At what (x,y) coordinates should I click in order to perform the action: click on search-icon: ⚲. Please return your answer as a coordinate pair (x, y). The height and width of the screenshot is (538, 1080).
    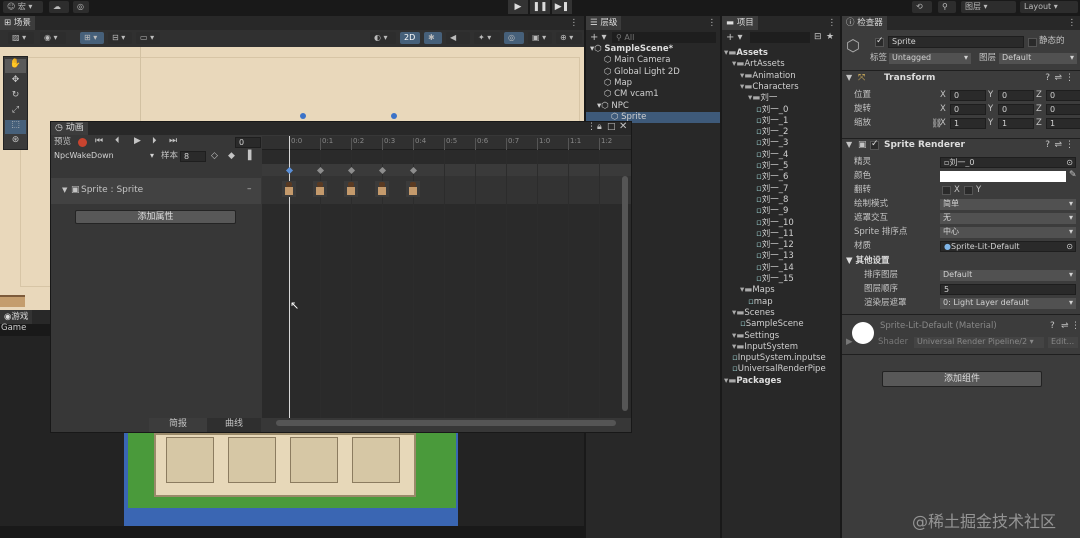
    Looking at the image, I should click on (947, 7).